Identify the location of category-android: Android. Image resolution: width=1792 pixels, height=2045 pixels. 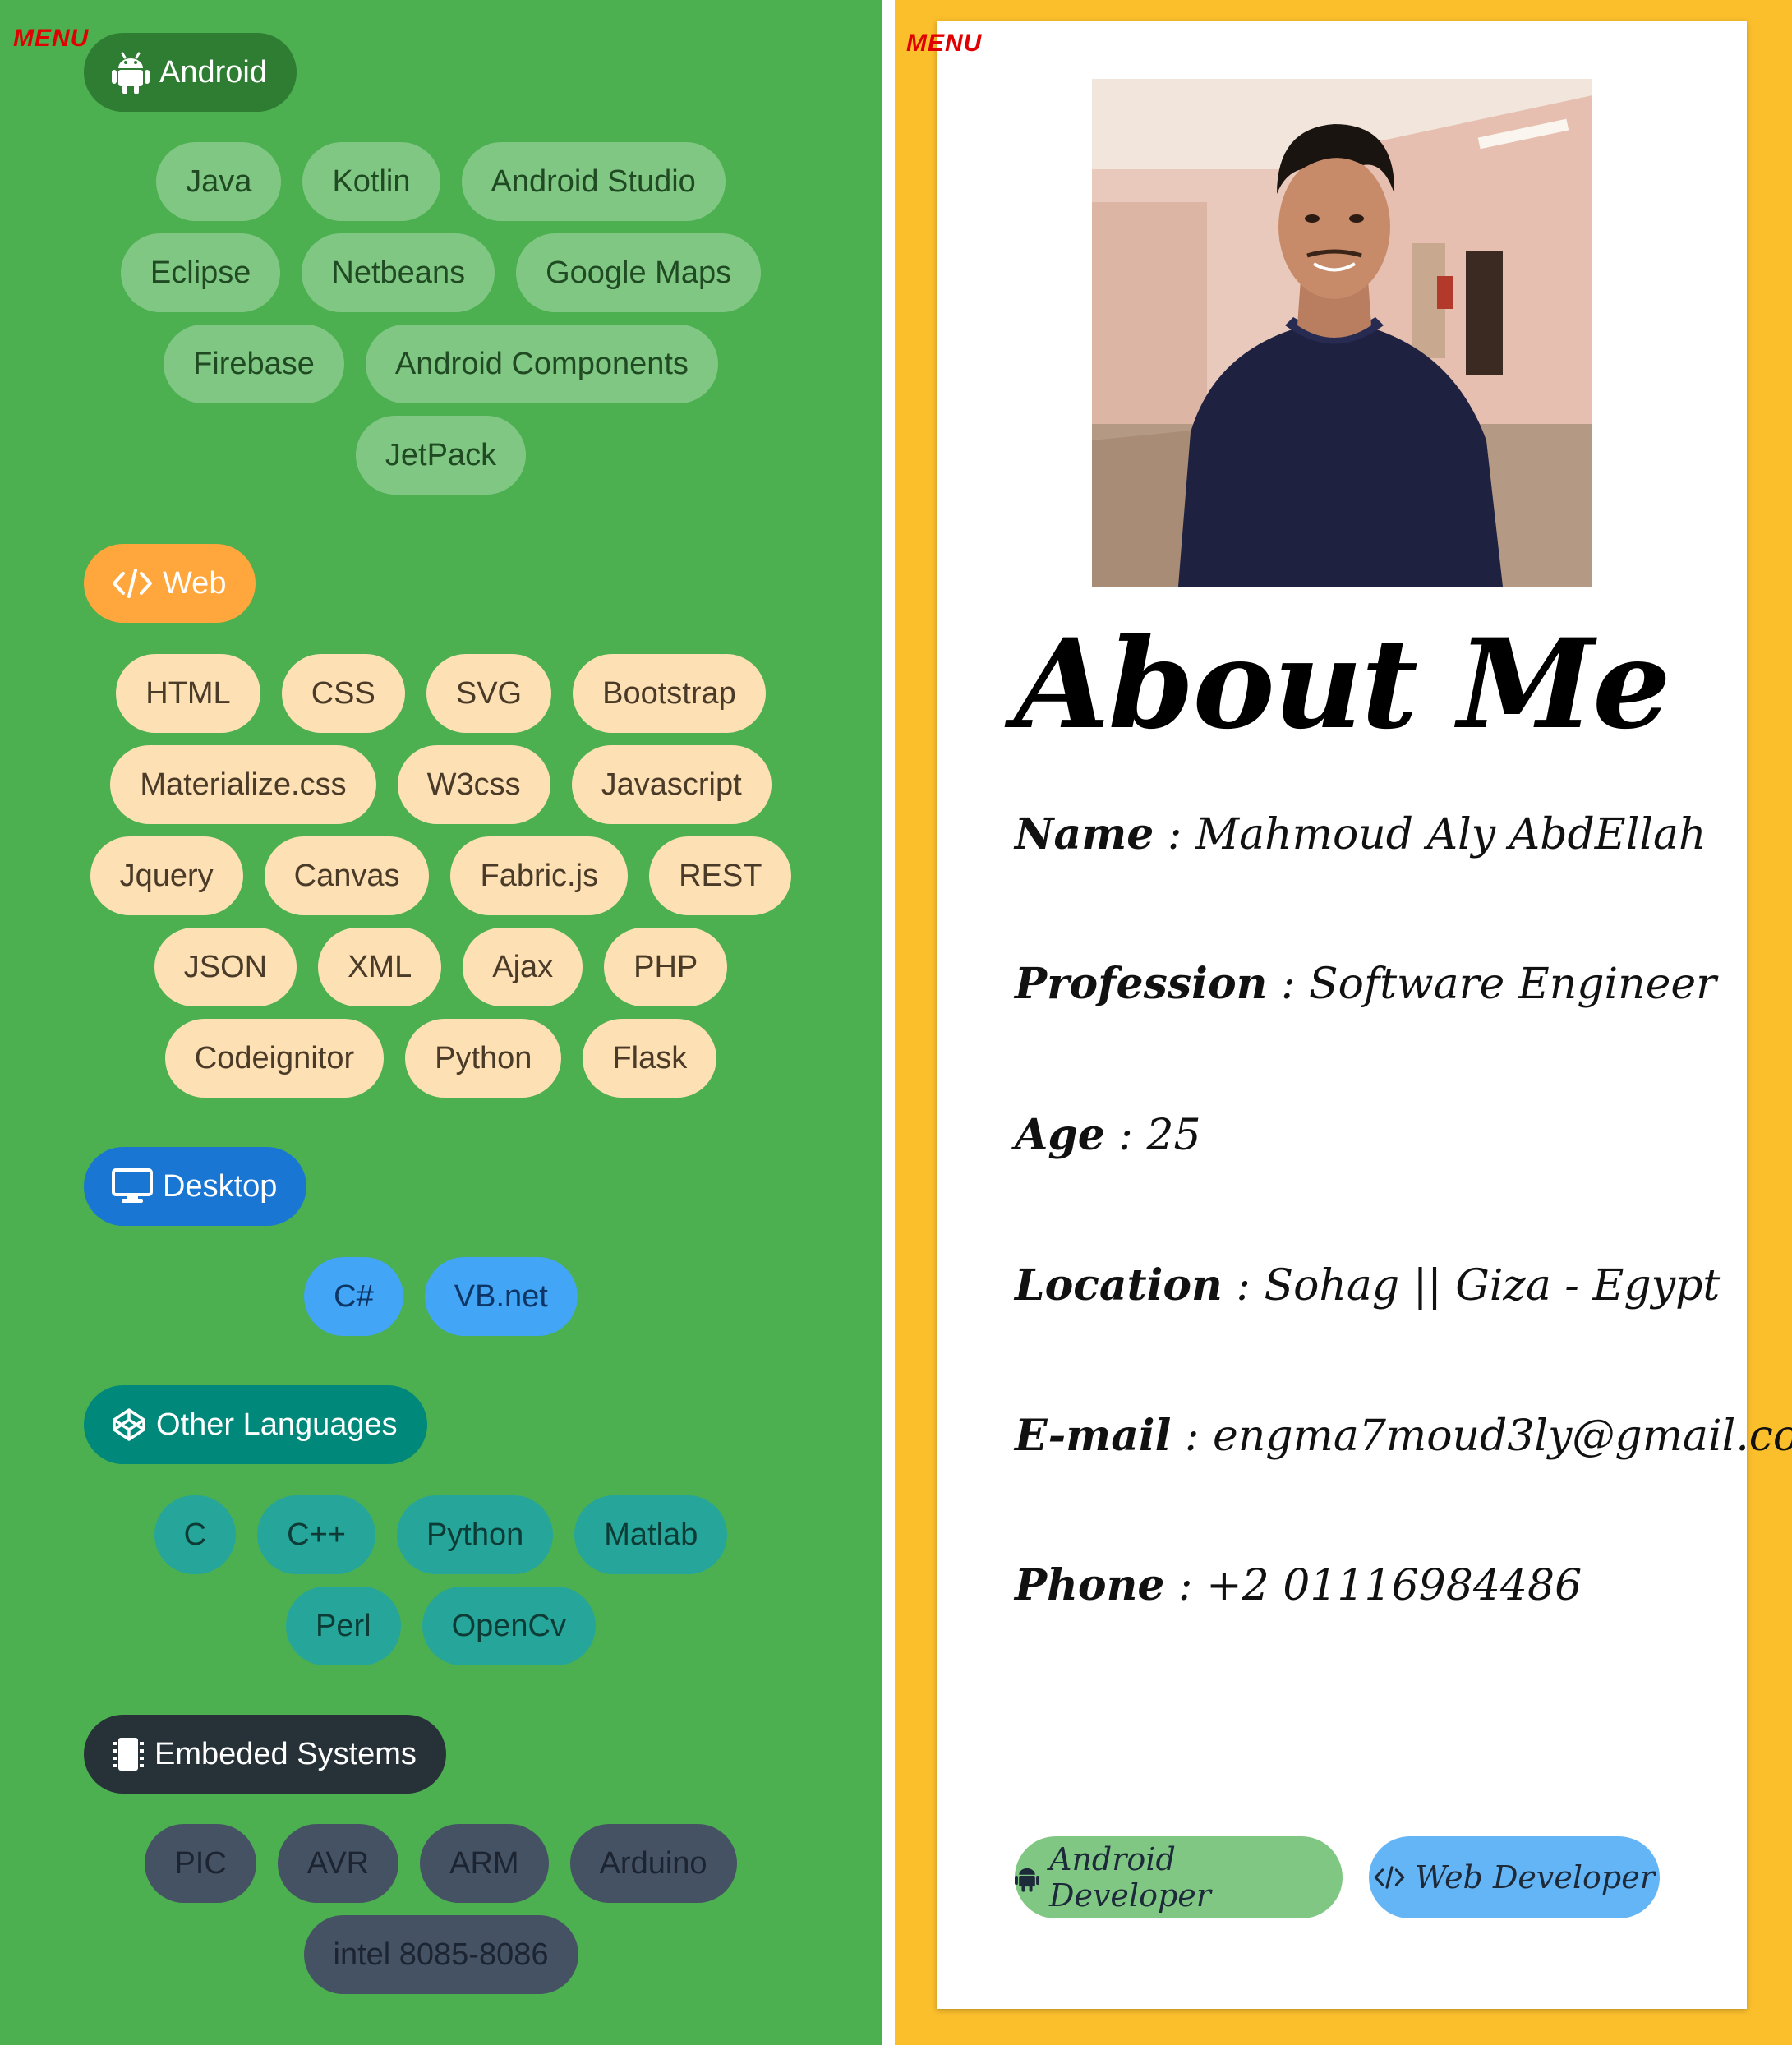
(190, 72).